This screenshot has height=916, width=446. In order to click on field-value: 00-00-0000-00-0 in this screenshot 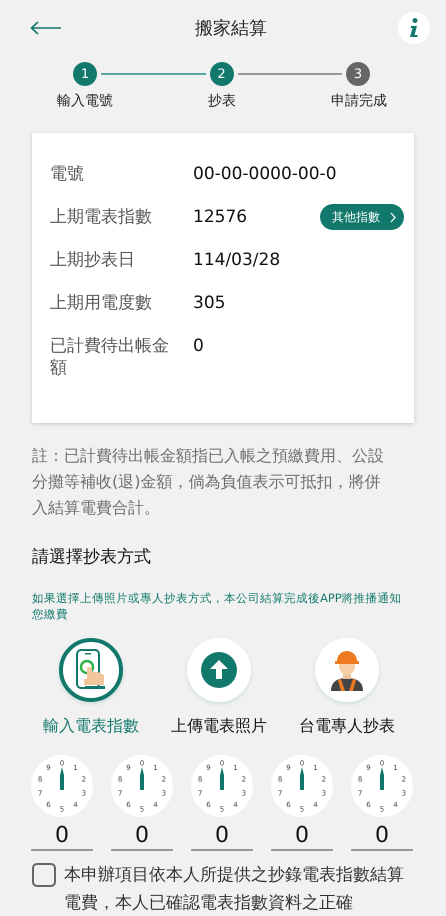, I will do `click(265, 174)`.